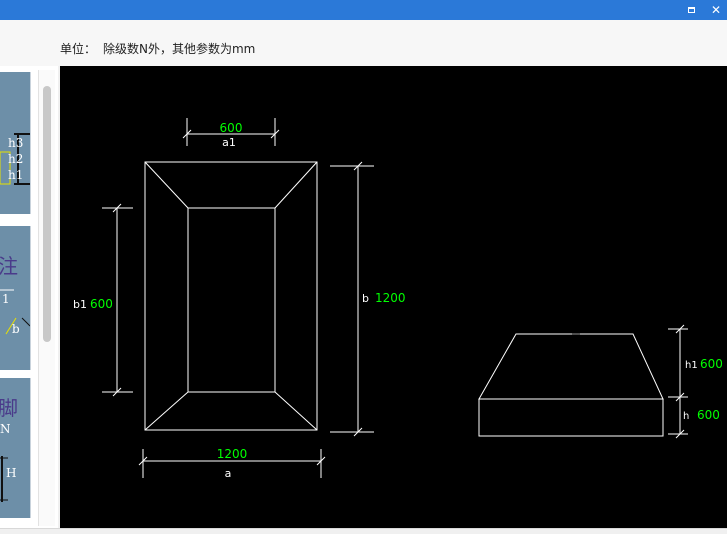 Image resolution: width=727 pixels, height=534 pixels. What do you see at coordinates (80, 304) in the screenshot?
I see `b1-label: b1` at bounding box center [80, 304].